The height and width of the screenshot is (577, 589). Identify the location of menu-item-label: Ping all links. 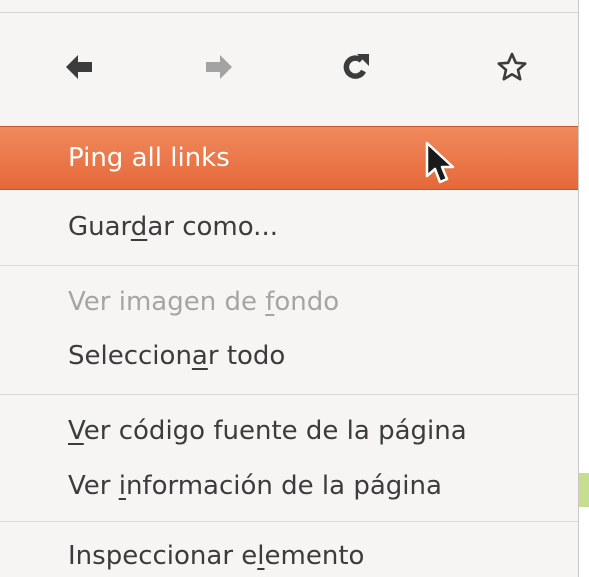
(149, 158).